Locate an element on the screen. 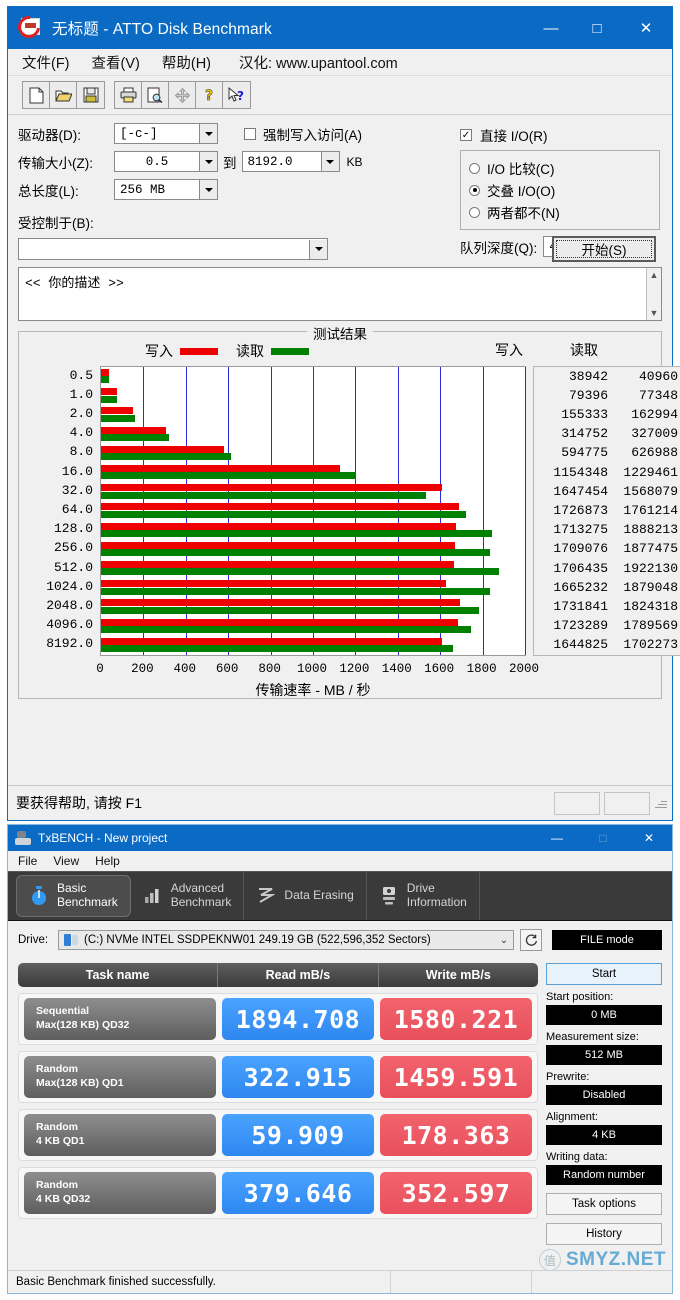  value-write: 79396 is located at coordinates (588, 395).